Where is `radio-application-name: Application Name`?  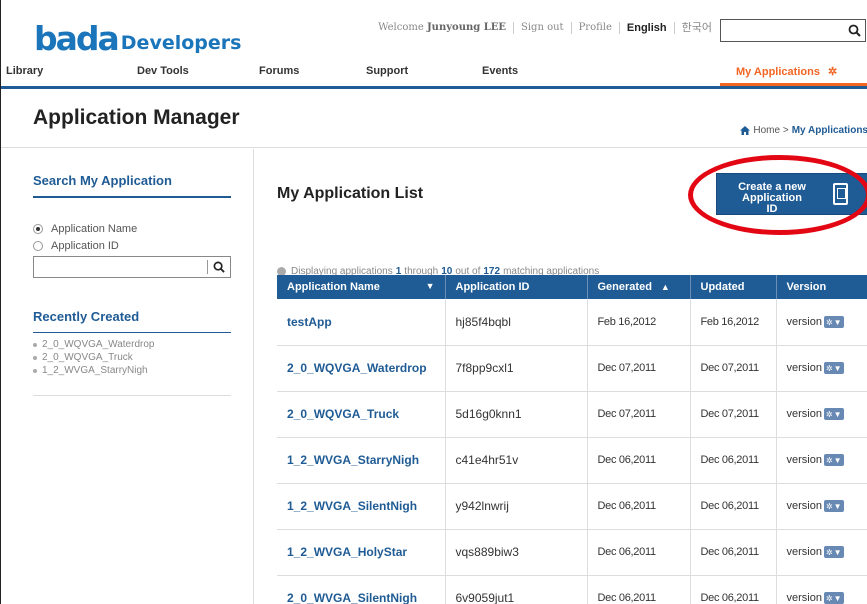
radio-application-name: Application Name is located at coordinates (132, 229).